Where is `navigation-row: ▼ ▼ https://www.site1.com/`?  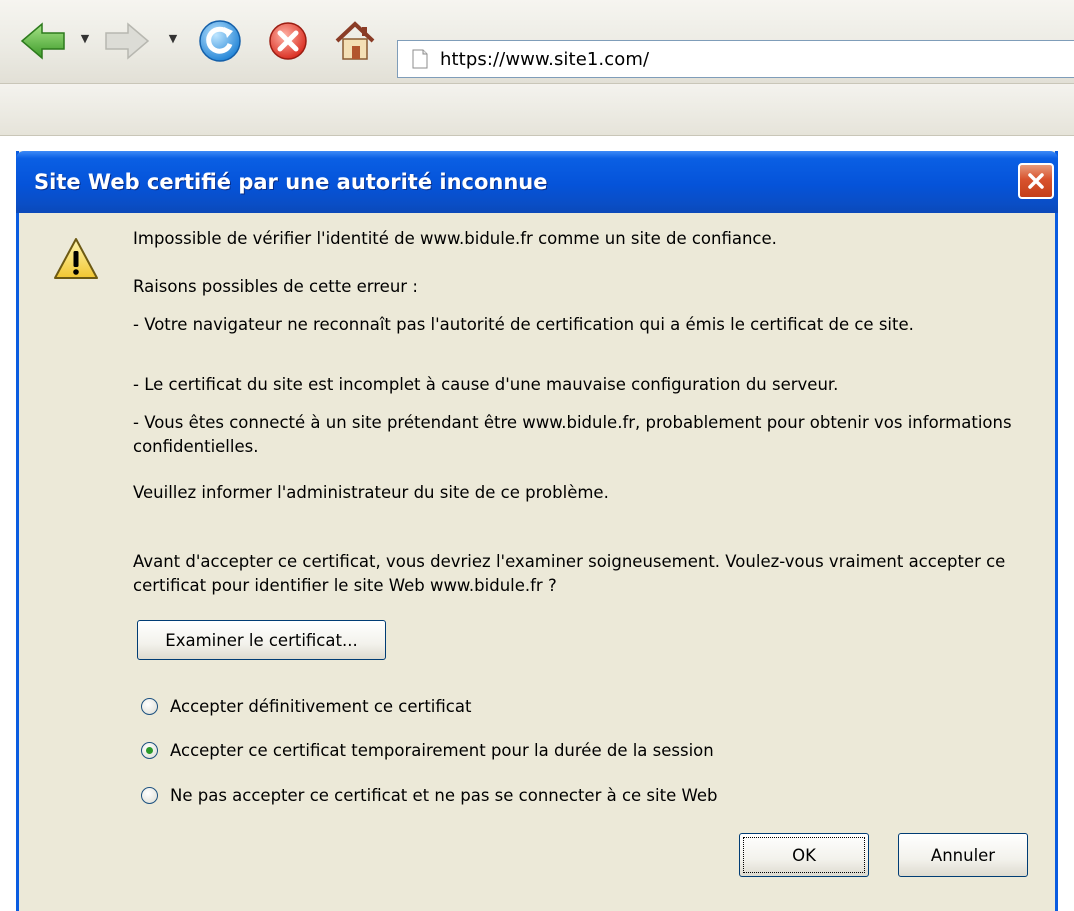 navigation-row: ▼ ▼ https://www.site1.com/ is located at coordinates (537, 46).